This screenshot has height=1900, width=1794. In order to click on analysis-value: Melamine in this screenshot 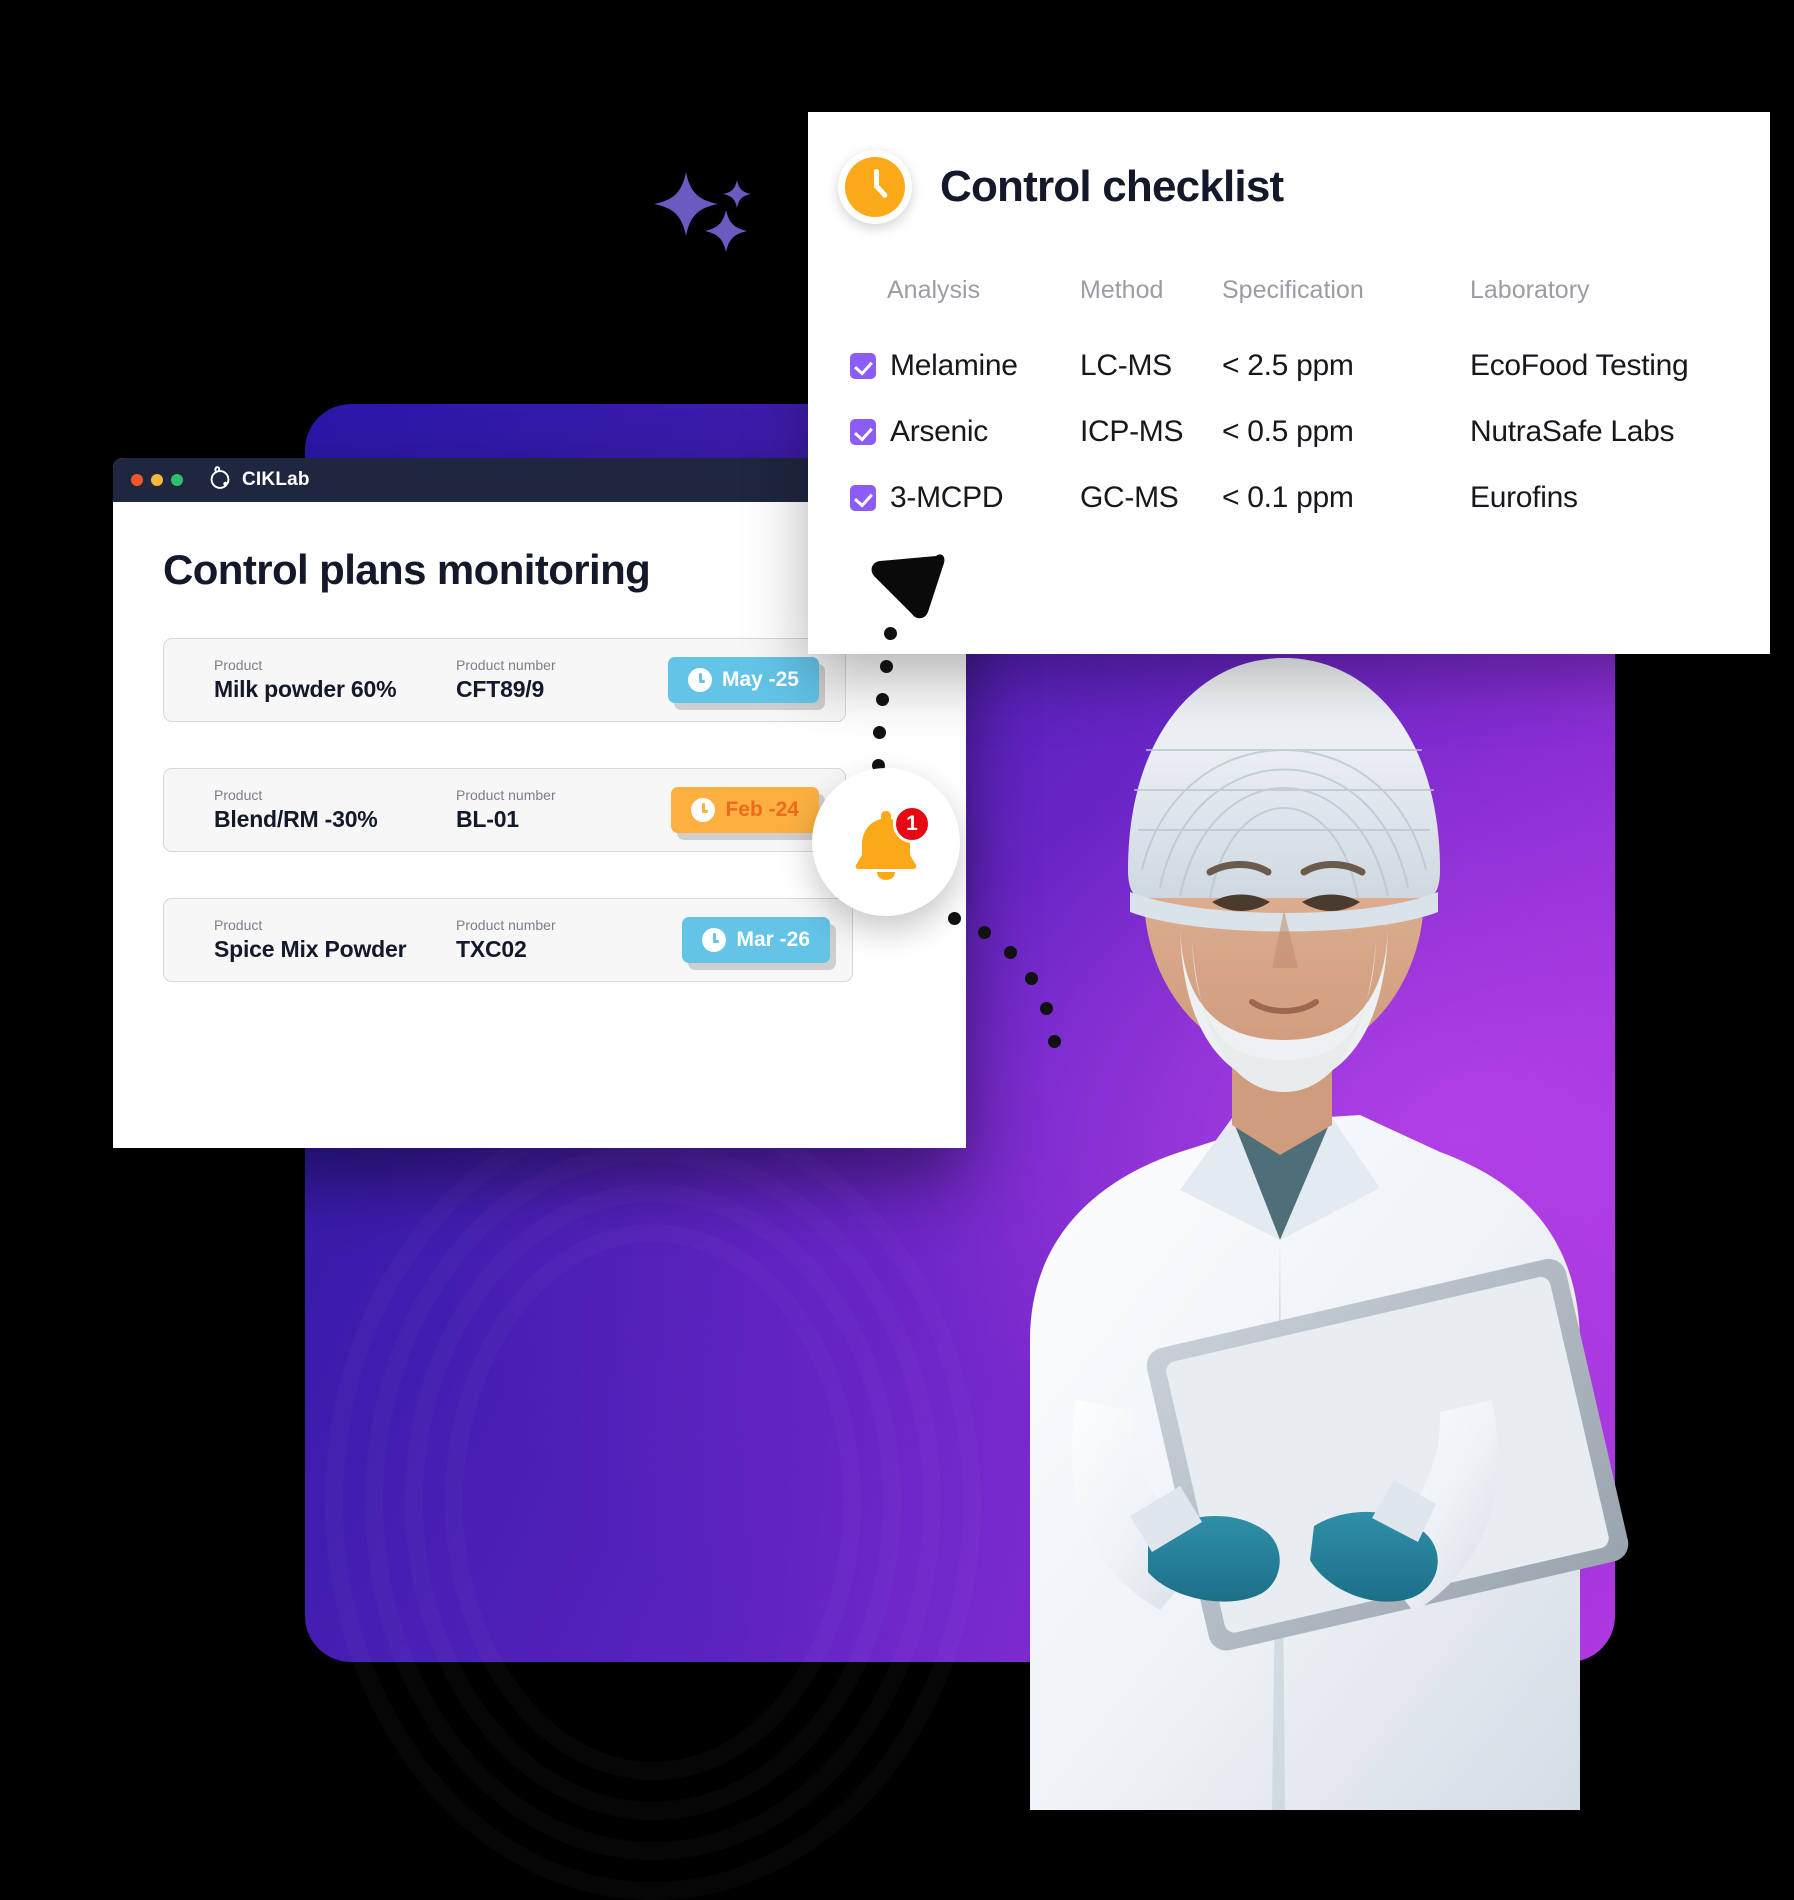, I will do `click(954, 365)`.